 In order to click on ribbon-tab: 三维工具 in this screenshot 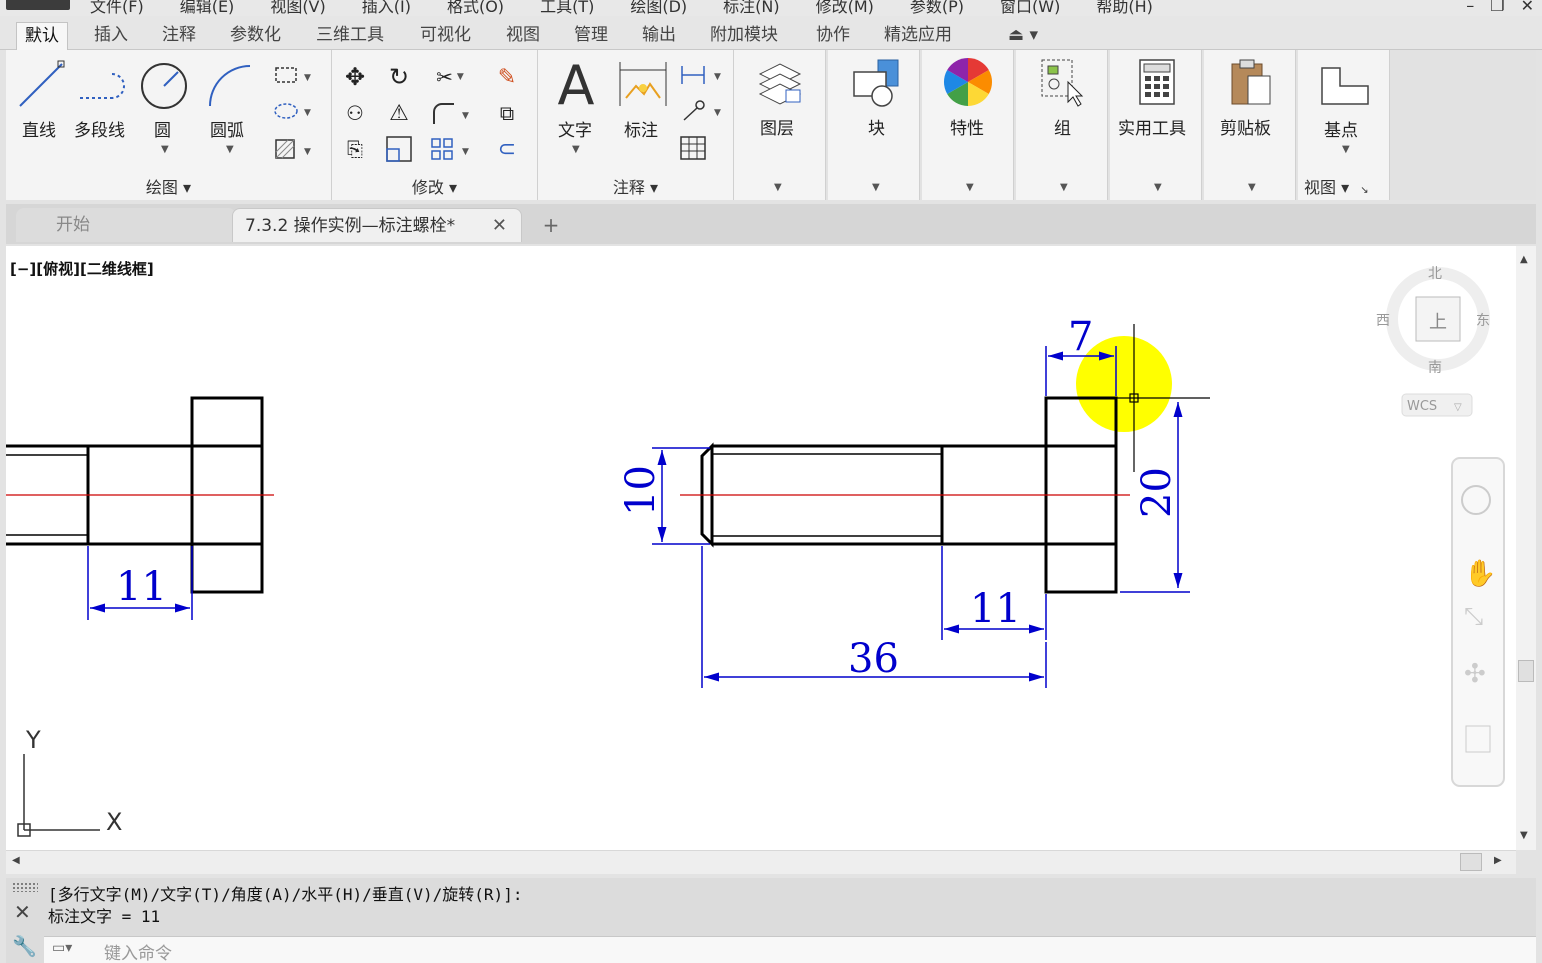, I will do `click(350, 36)`.